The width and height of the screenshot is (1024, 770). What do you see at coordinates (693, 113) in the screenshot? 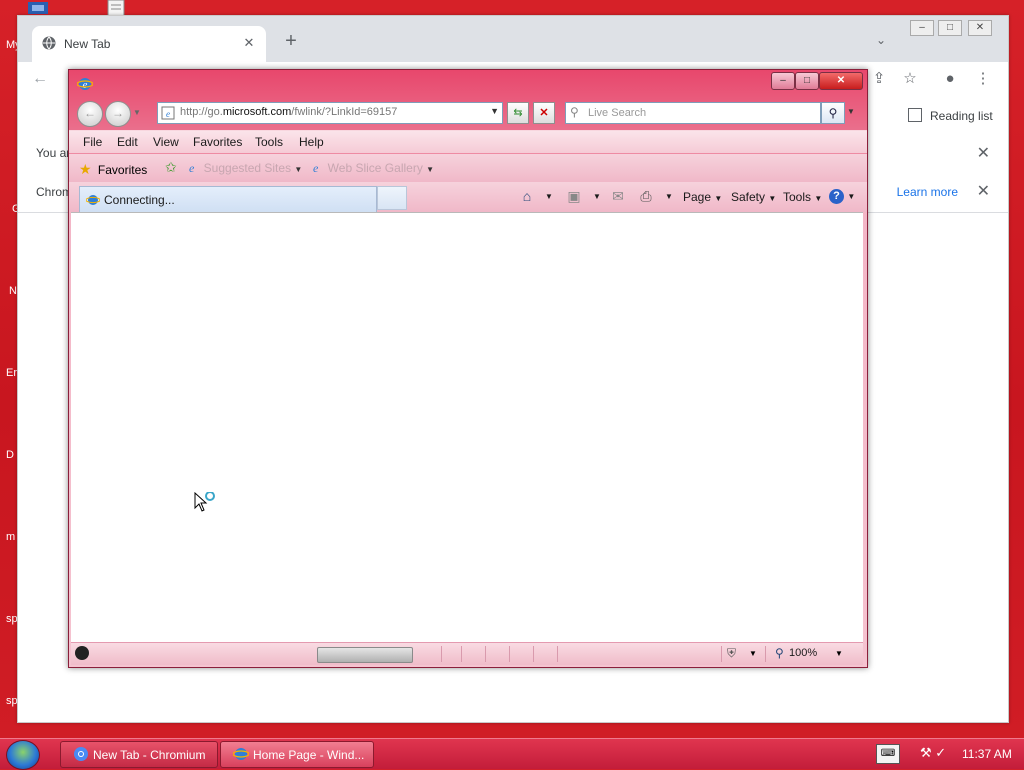
I see `search-input: ⚲ Live Search` at bounding box center [693, 113].